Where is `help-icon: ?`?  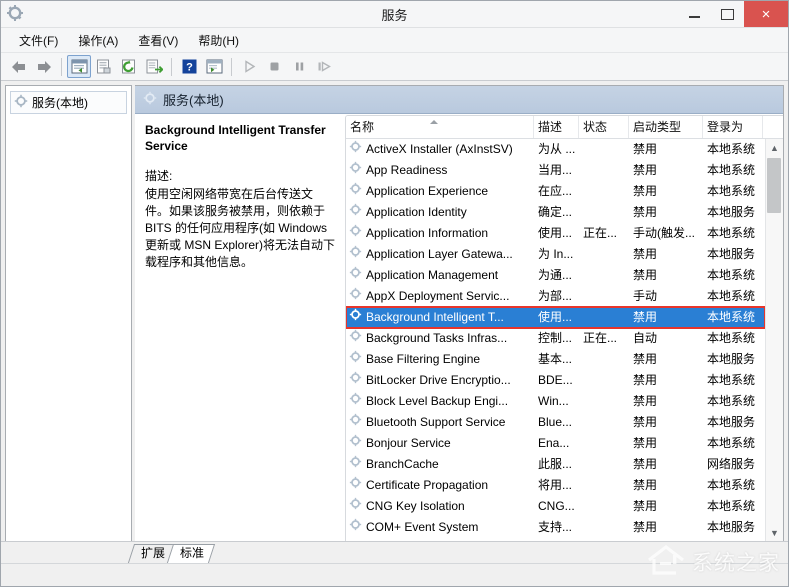
help-icon: ? is located at coordinates (189, 66).